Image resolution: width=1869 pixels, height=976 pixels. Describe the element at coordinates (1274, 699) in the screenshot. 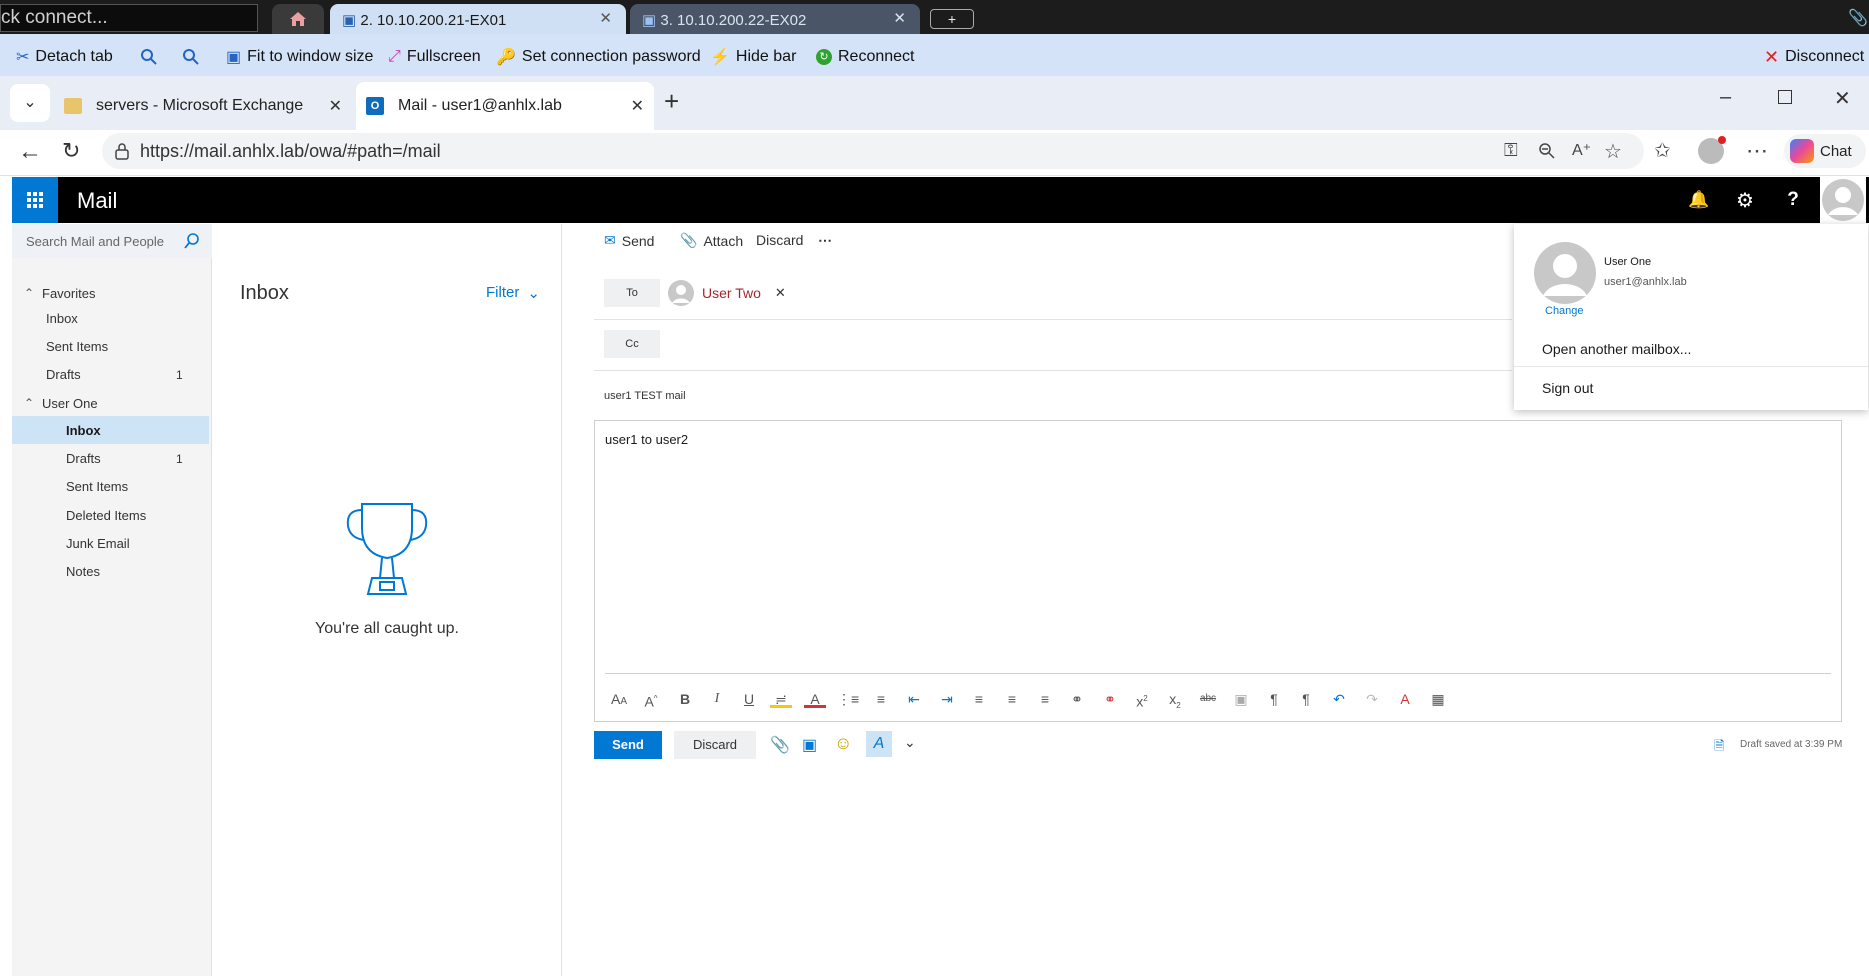

I see `ltr-icon: ¶` at that location.